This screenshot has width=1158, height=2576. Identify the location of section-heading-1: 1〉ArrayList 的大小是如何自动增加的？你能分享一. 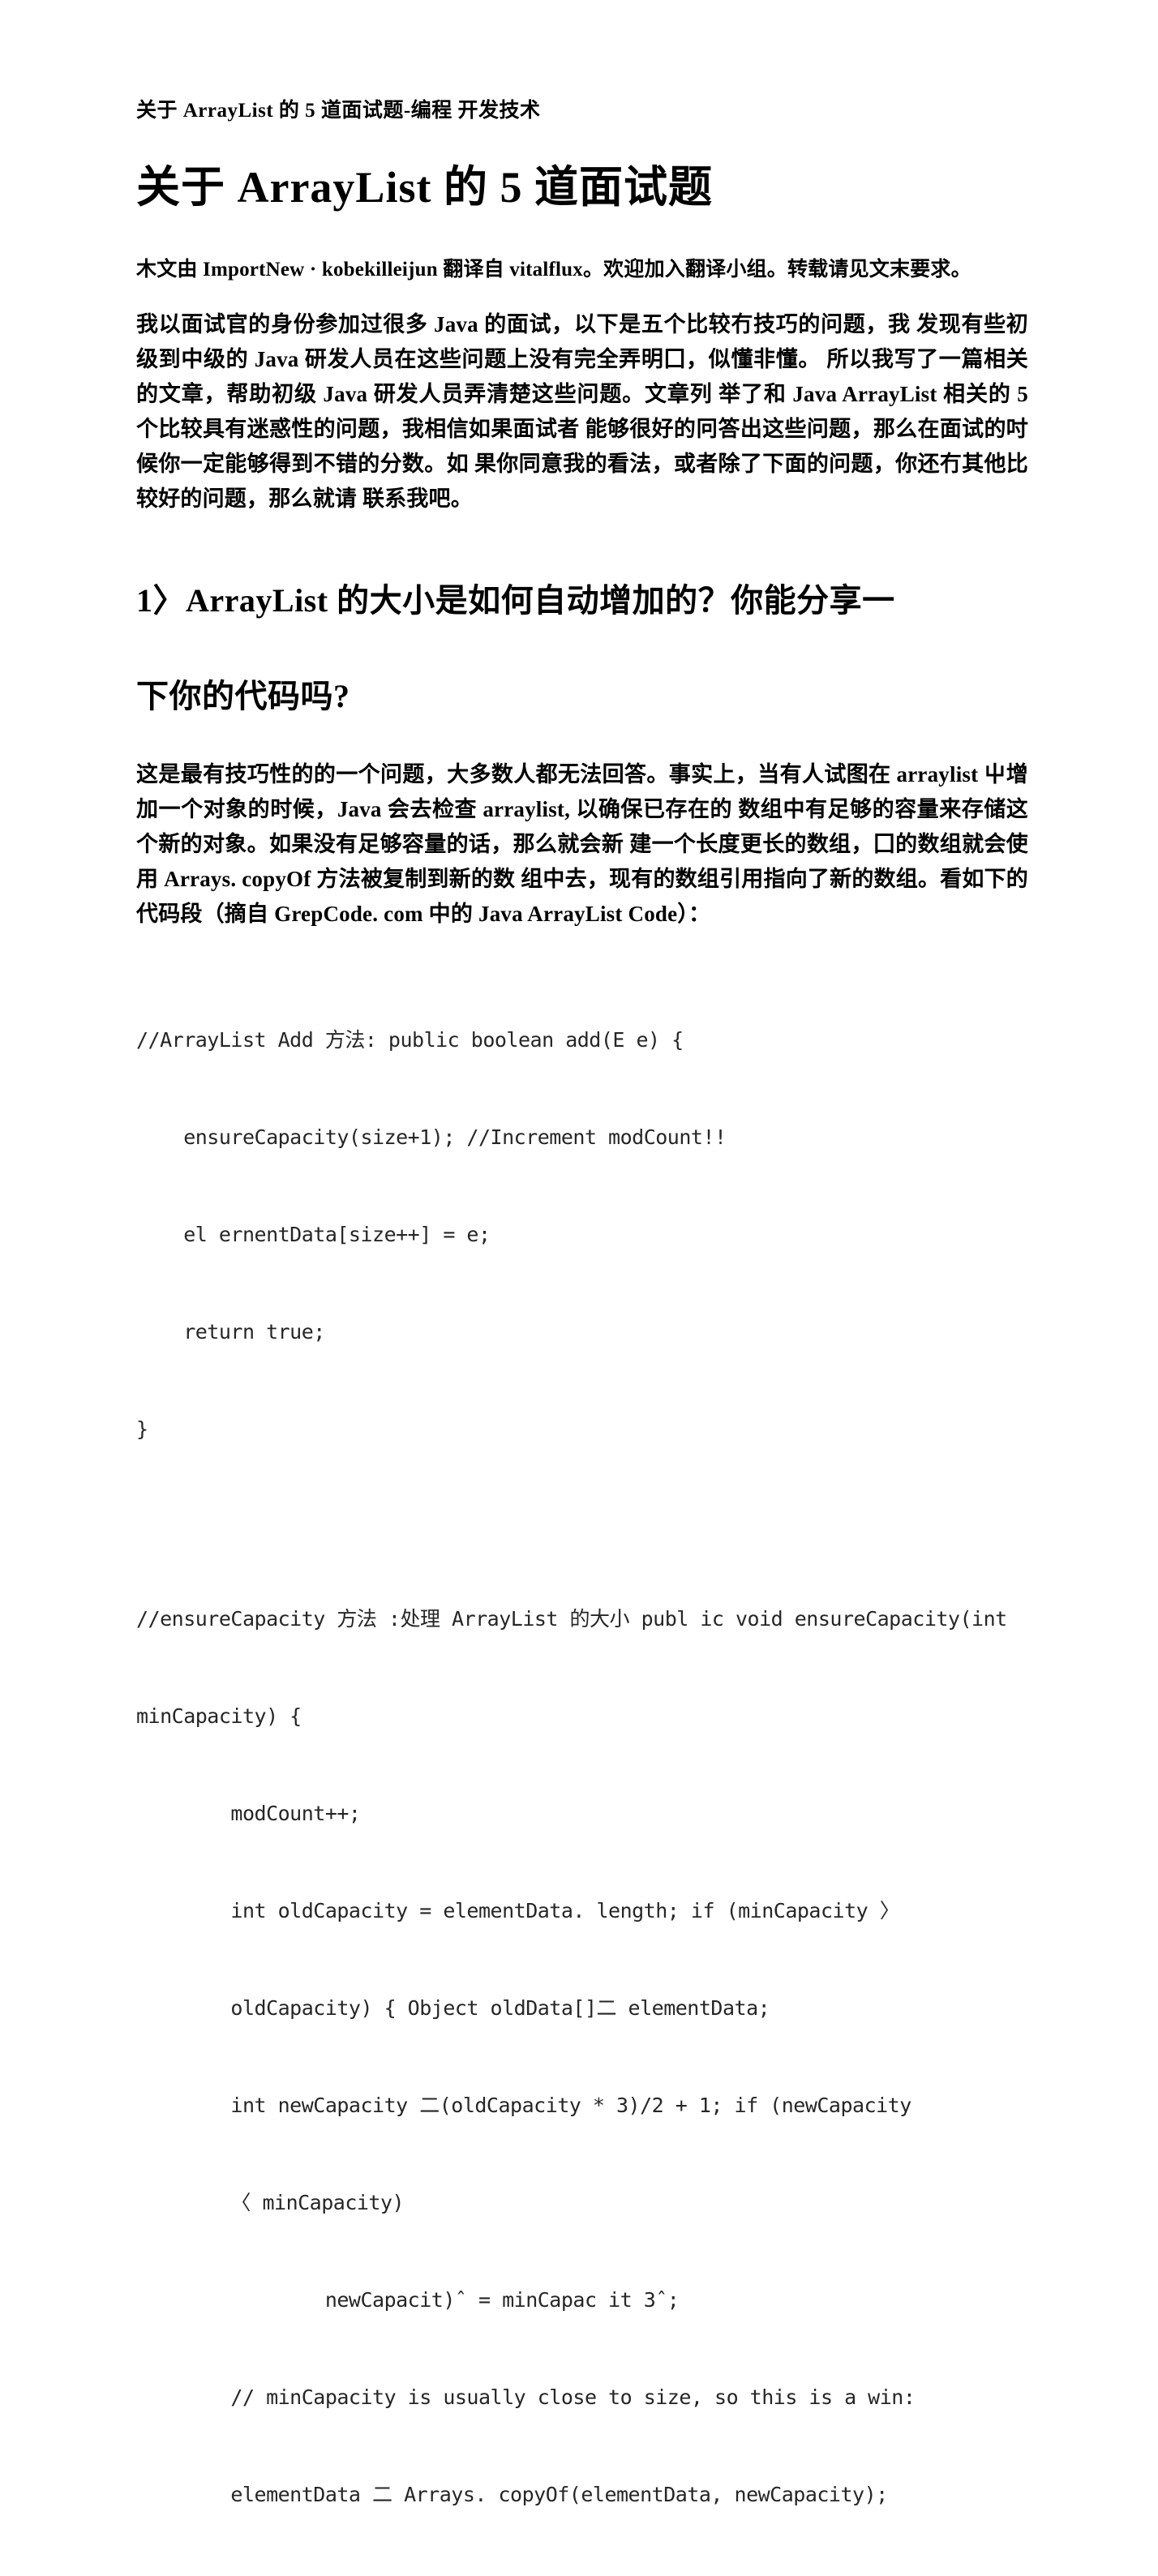
(582, 601).